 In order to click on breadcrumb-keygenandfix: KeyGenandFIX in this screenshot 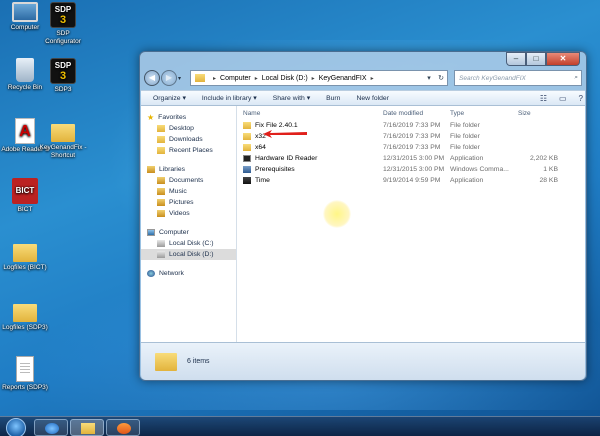, I will do `click(343, 78)`.